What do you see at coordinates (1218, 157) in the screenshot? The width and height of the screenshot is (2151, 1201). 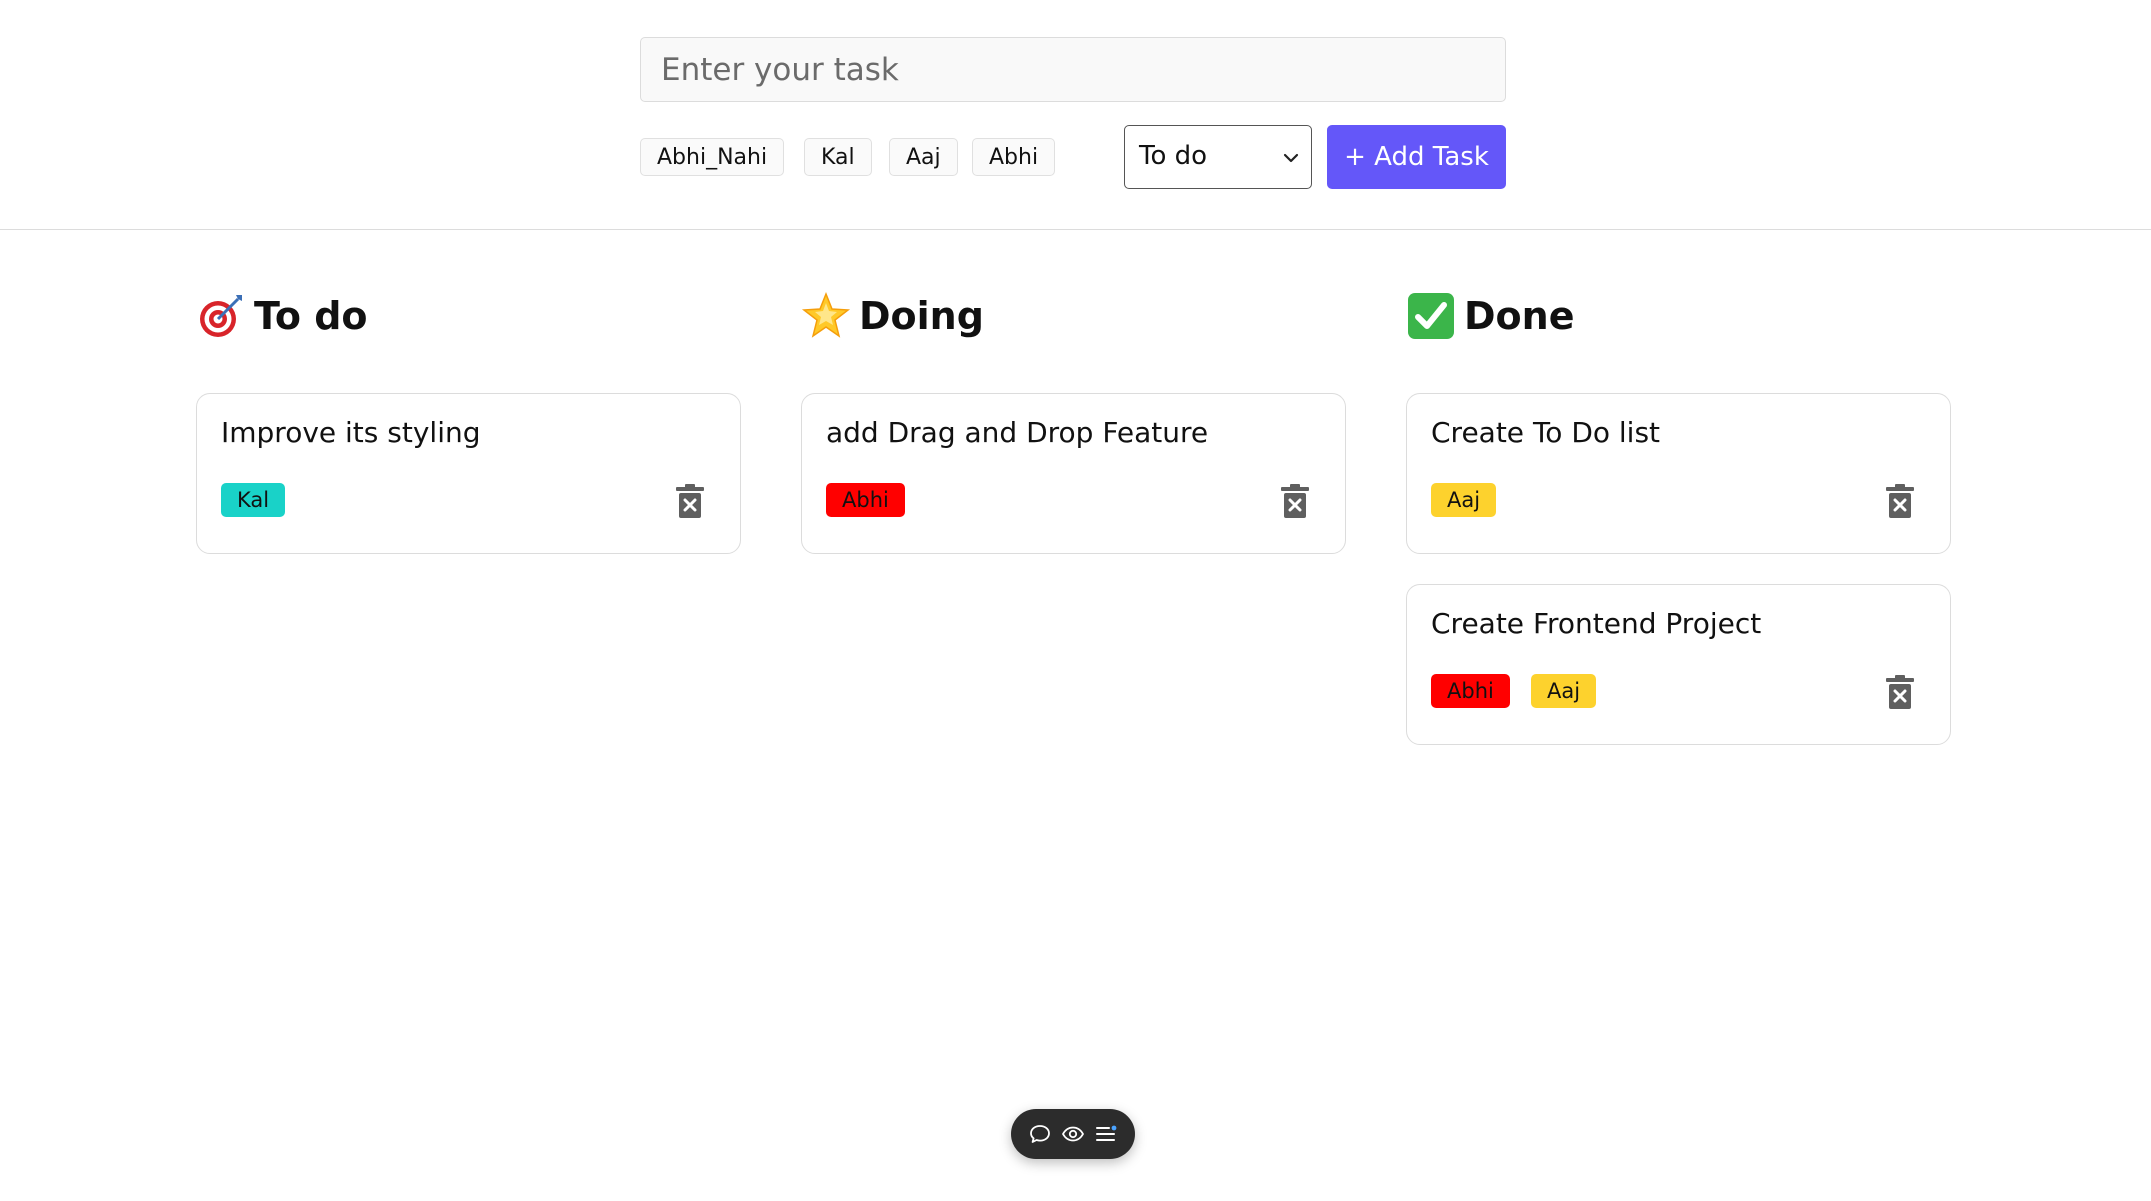 I see `status-select: To do` at bounding box center [1218, 157].